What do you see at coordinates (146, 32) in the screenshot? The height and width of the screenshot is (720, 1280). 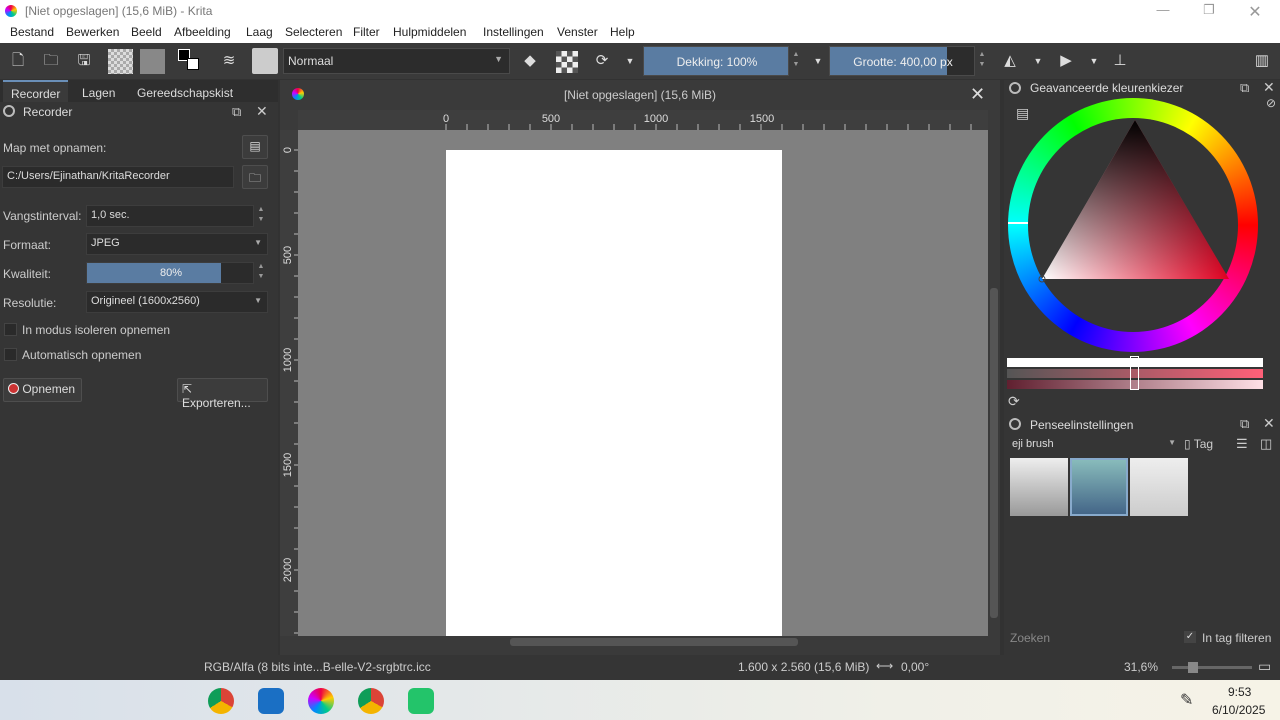 I see `menu-beeld: Beeld` at bounding box center [146, 32].